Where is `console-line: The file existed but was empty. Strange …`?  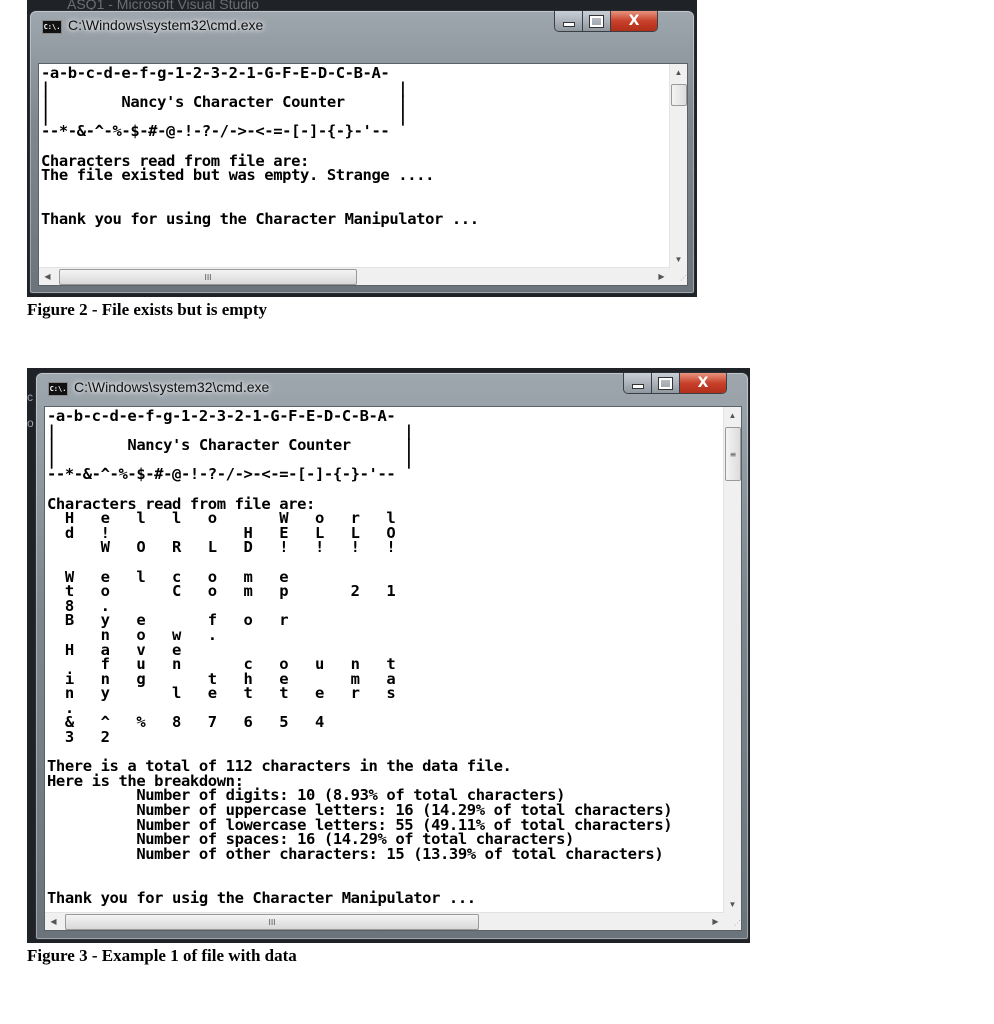 console-line: The file existed but was empty. Strange … is located at coordinates (237, 175).